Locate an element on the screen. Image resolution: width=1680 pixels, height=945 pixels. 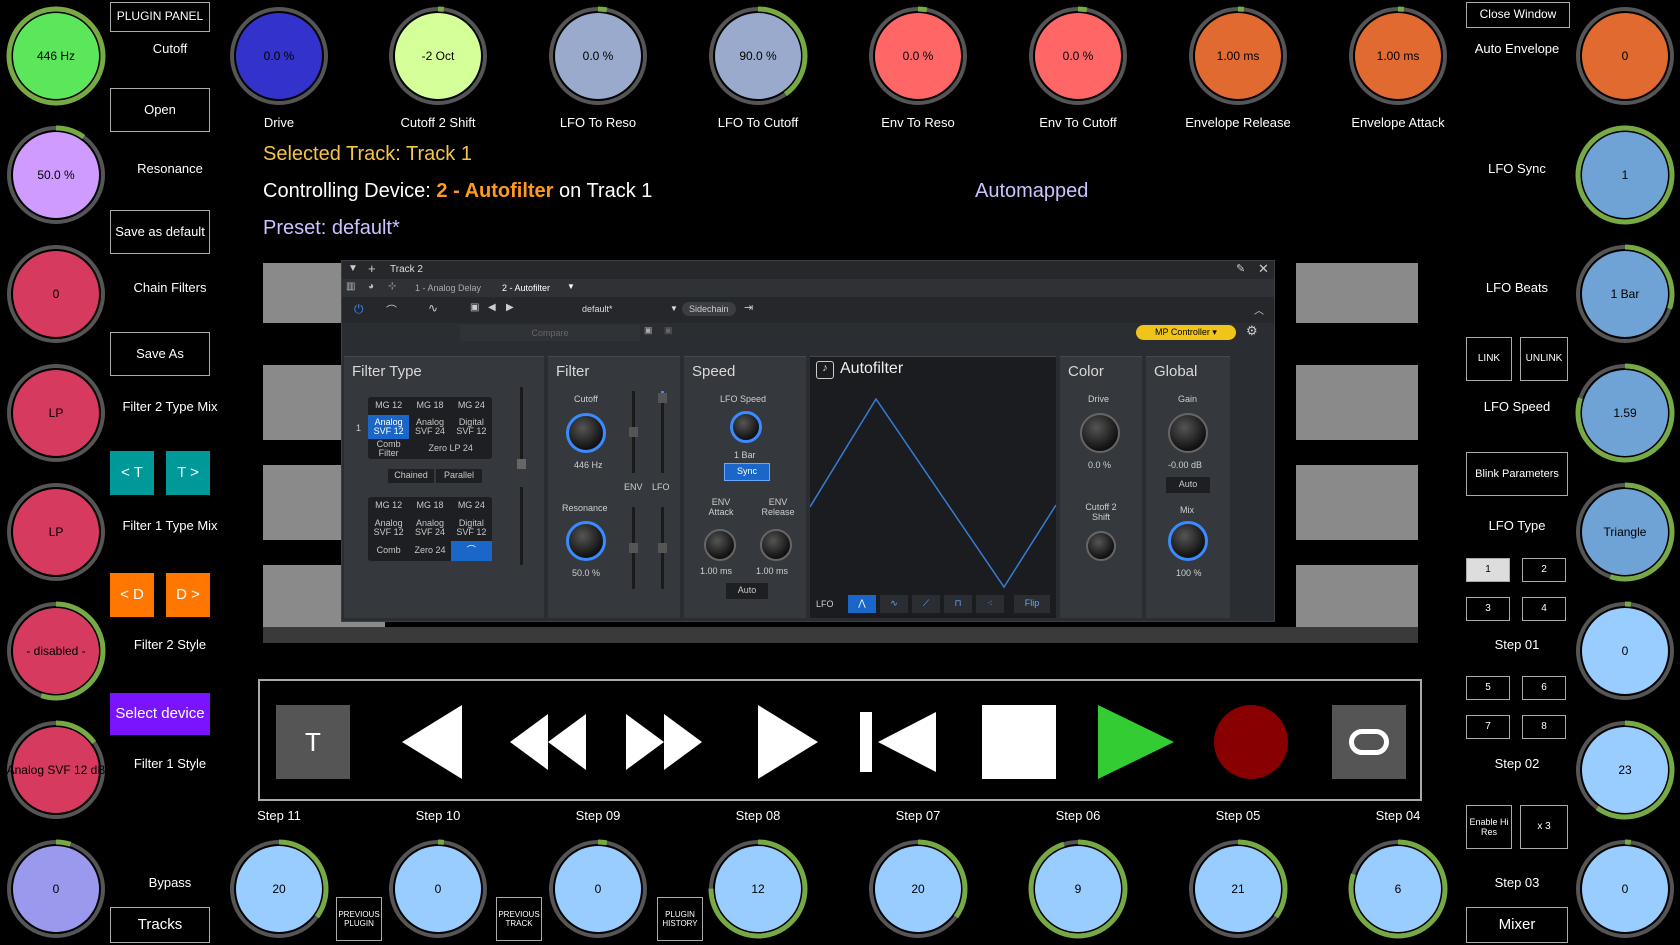
top-knob-4: 90.0 % is located at coordinates (758, 56).